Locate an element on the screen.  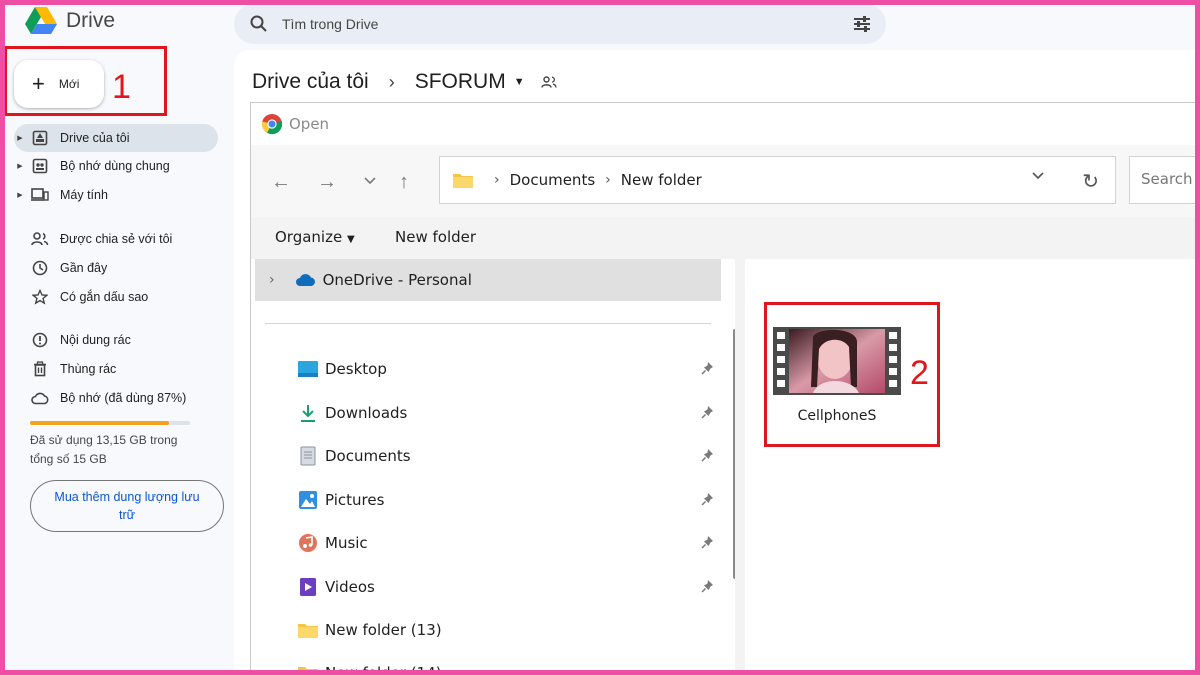
nav-item-new-folder-14: New folder (14) is located at coordinates (509, 666).